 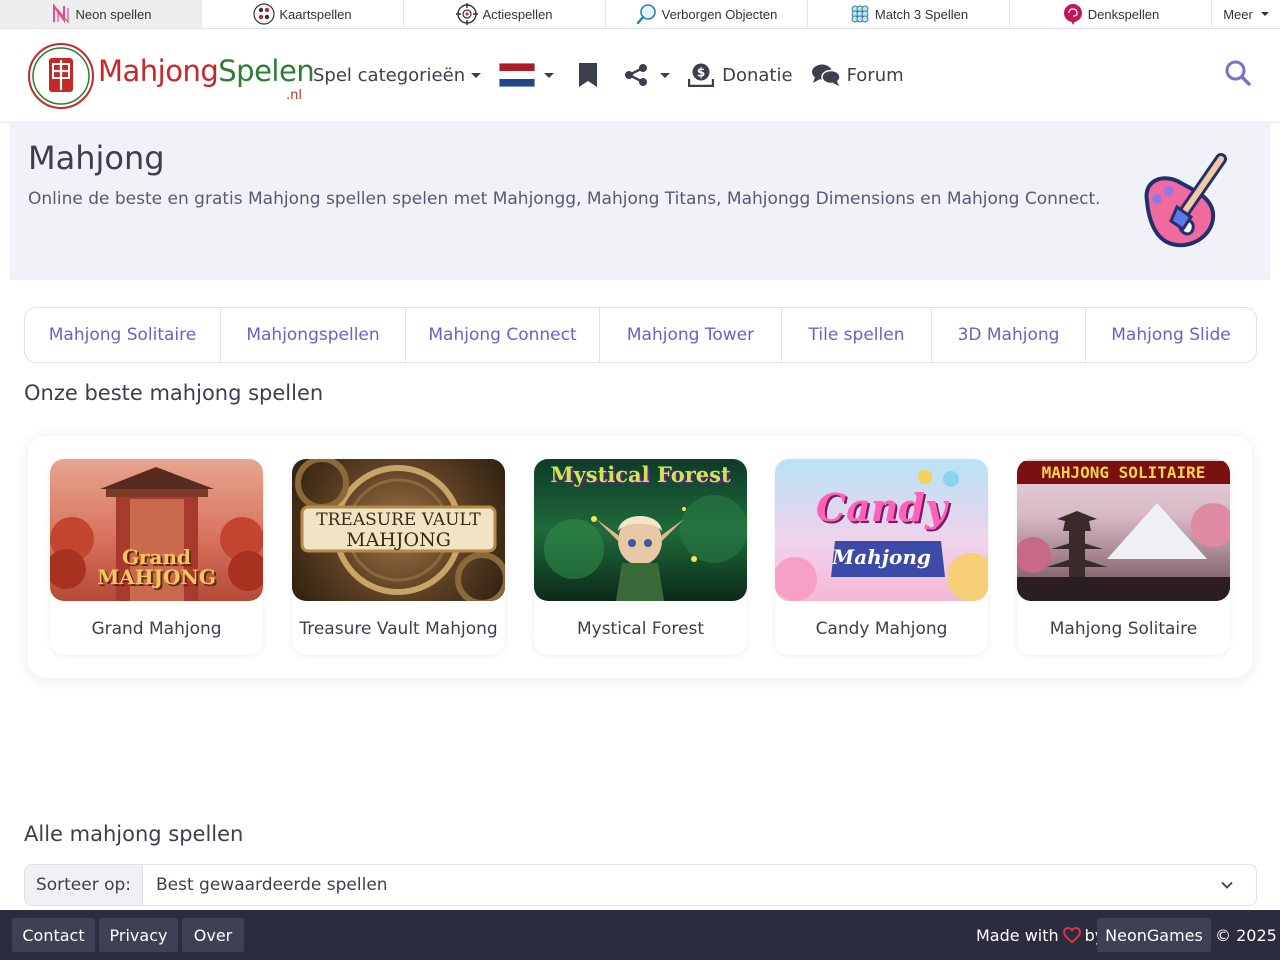 What do you see at coordinates (719, 14) in the screenshot?
I see `network-link-label: Verborgen Objecten` at bounding box center [719, 14].